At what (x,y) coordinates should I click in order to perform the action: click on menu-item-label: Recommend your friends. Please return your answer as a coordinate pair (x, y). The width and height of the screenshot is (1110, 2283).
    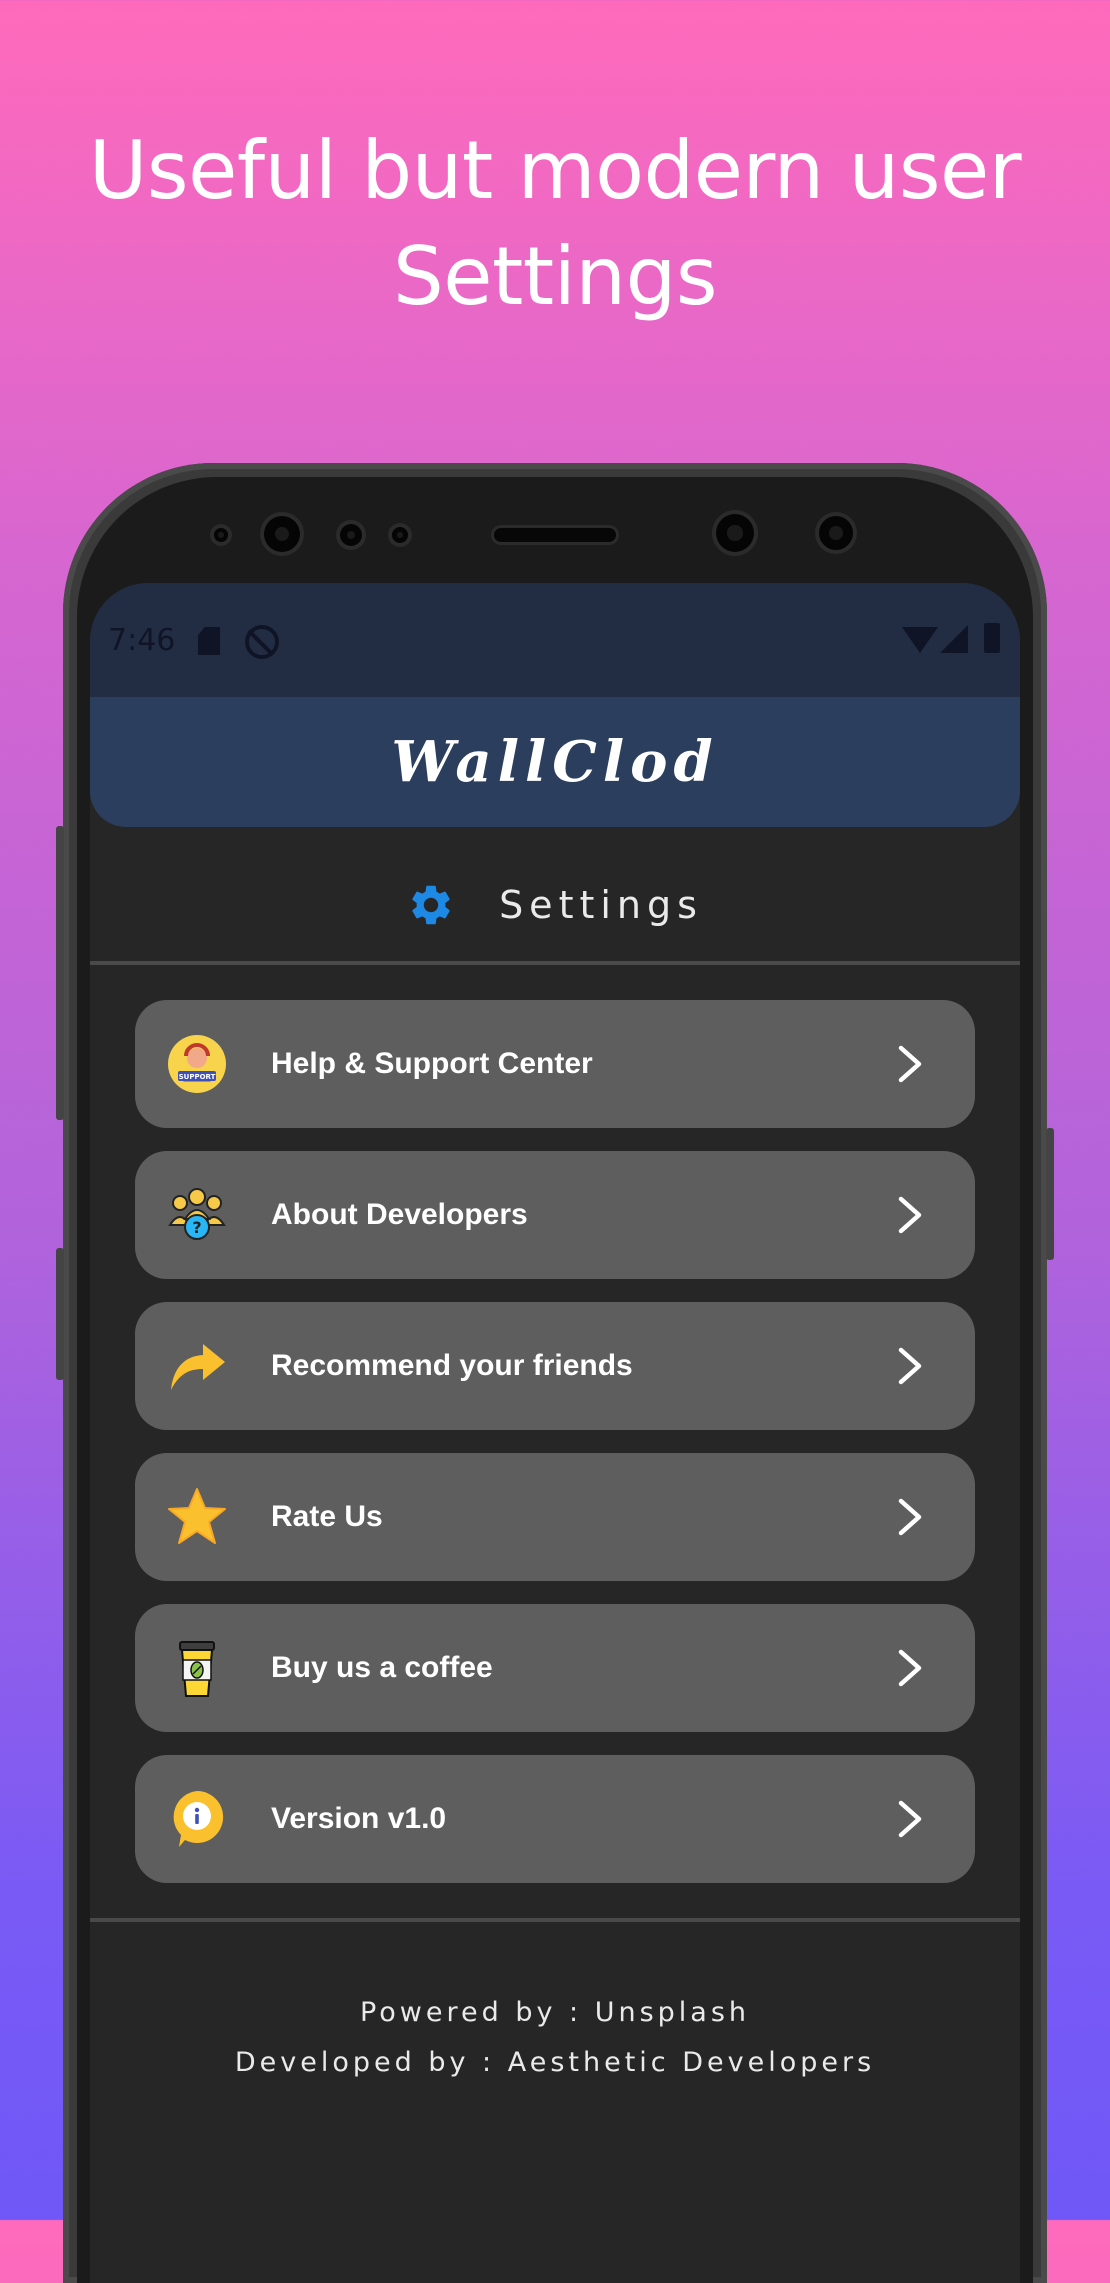
    Looking at the image, I should click on (452, 1365).